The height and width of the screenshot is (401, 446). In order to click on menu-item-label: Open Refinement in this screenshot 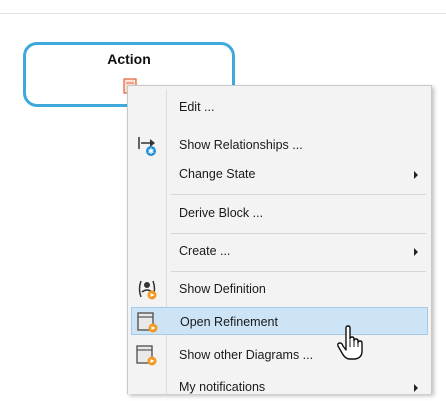, I will do `click(229, 322)`.